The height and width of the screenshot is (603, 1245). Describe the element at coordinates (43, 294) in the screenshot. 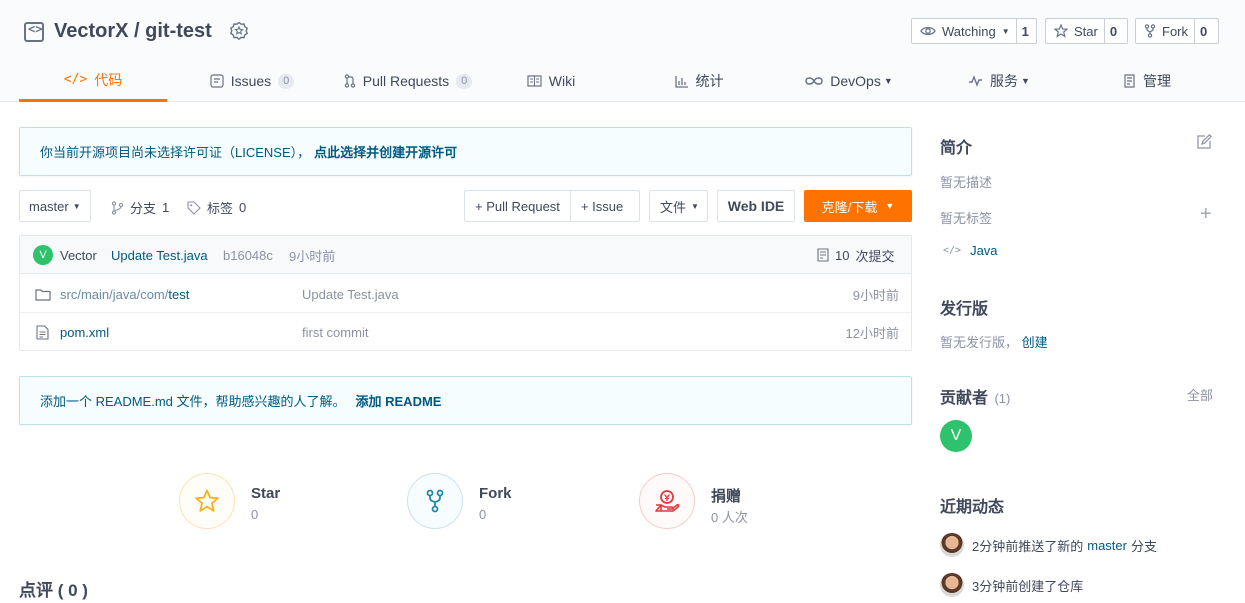

I see `folder-icon` at that location.